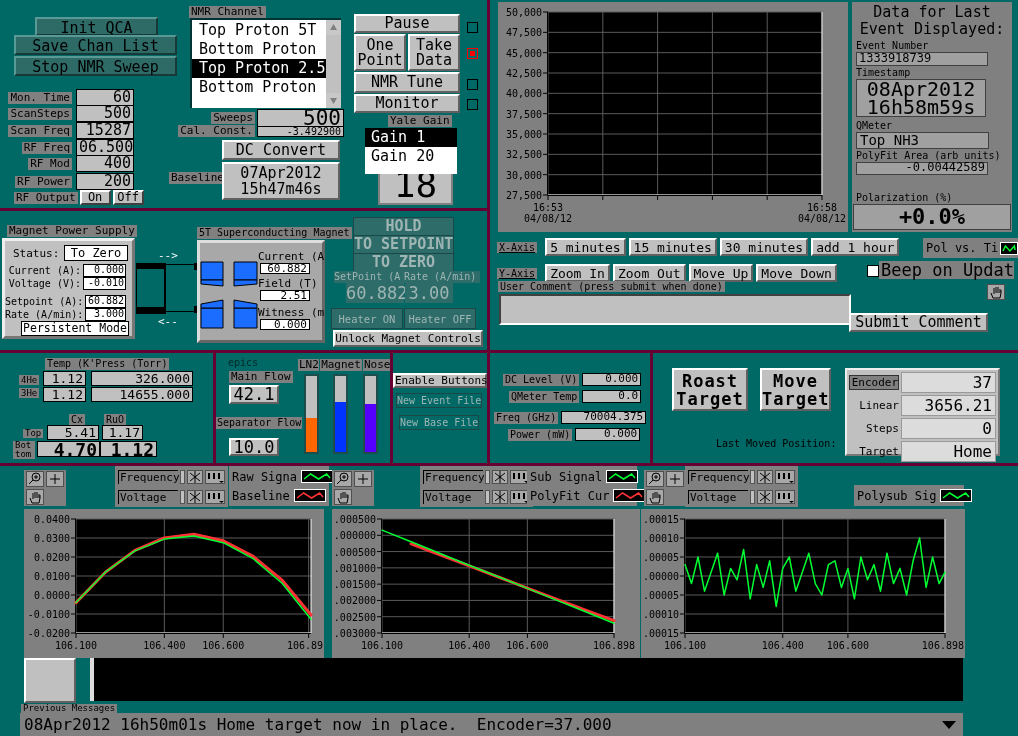 The width and height of the screenshot is (1018, 736). What do you see at coordinates (288, 284) in the screenshot?
I see `field-label: Field (T)` at bounding box center [288, 284].